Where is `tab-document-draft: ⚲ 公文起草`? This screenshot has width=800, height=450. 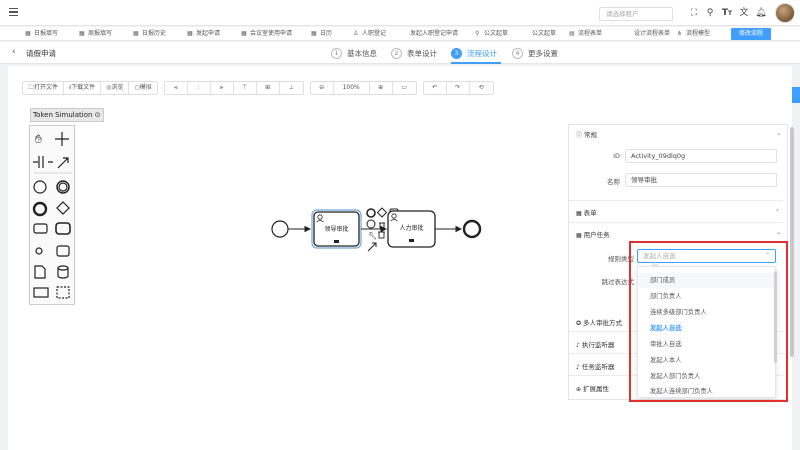
tab-document-draft: ⚲ 公文起草 is located at coordinates (491, 34).